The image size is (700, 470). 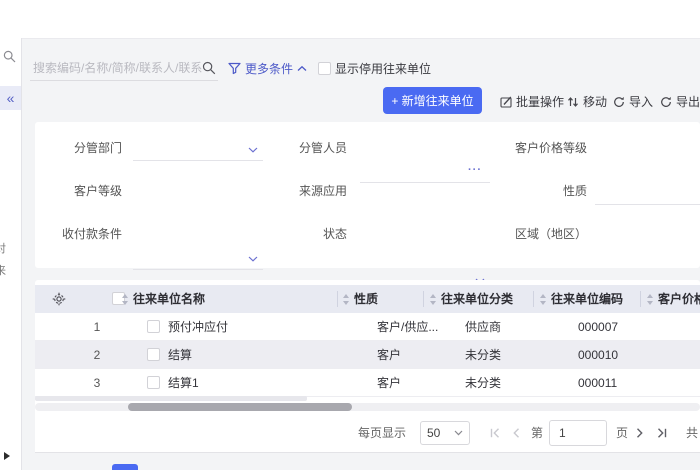 I want to click on more-filters-toggle: 更多条件, so click(x=267, y=68).